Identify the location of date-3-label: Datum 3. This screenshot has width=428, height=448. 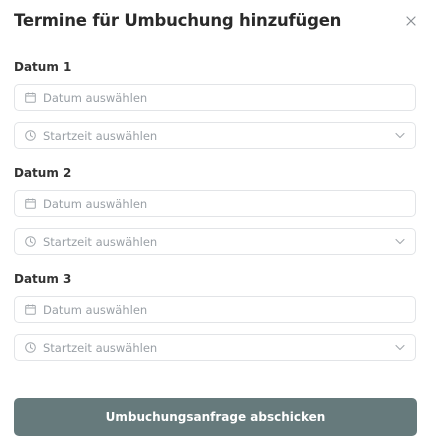
(43, 279).